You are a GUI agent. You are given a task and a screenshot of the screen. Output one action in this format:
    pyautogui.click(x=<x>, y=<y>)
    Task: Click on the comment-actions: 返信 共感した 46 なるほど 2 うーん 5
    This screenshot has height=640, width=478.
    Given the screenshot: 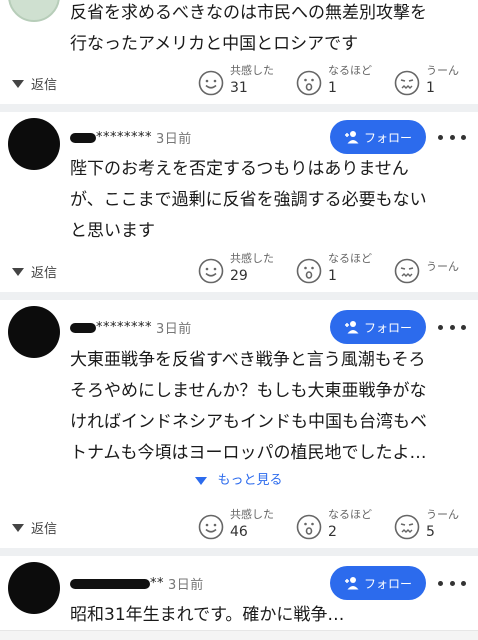 What is the action you would take?
    pyautogui.click(x=239, y=528)
    